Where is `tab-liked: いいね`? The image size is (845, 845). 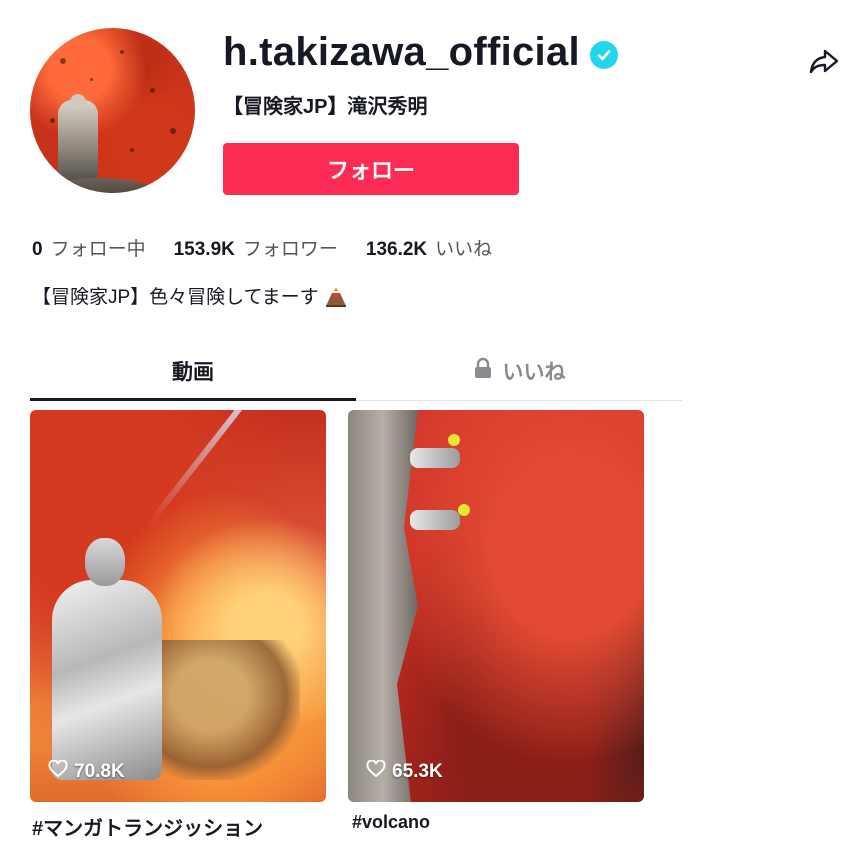 tab-liked: いいね is located at coordinates (519, 371).